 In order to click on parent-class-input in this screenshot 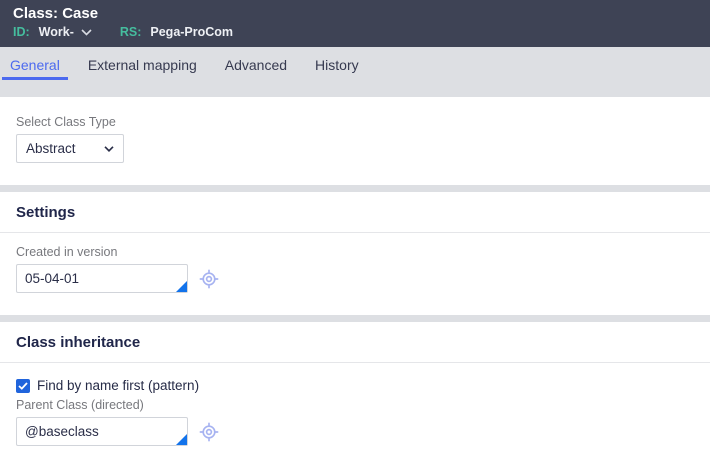, I will do `click(102, 431)`.